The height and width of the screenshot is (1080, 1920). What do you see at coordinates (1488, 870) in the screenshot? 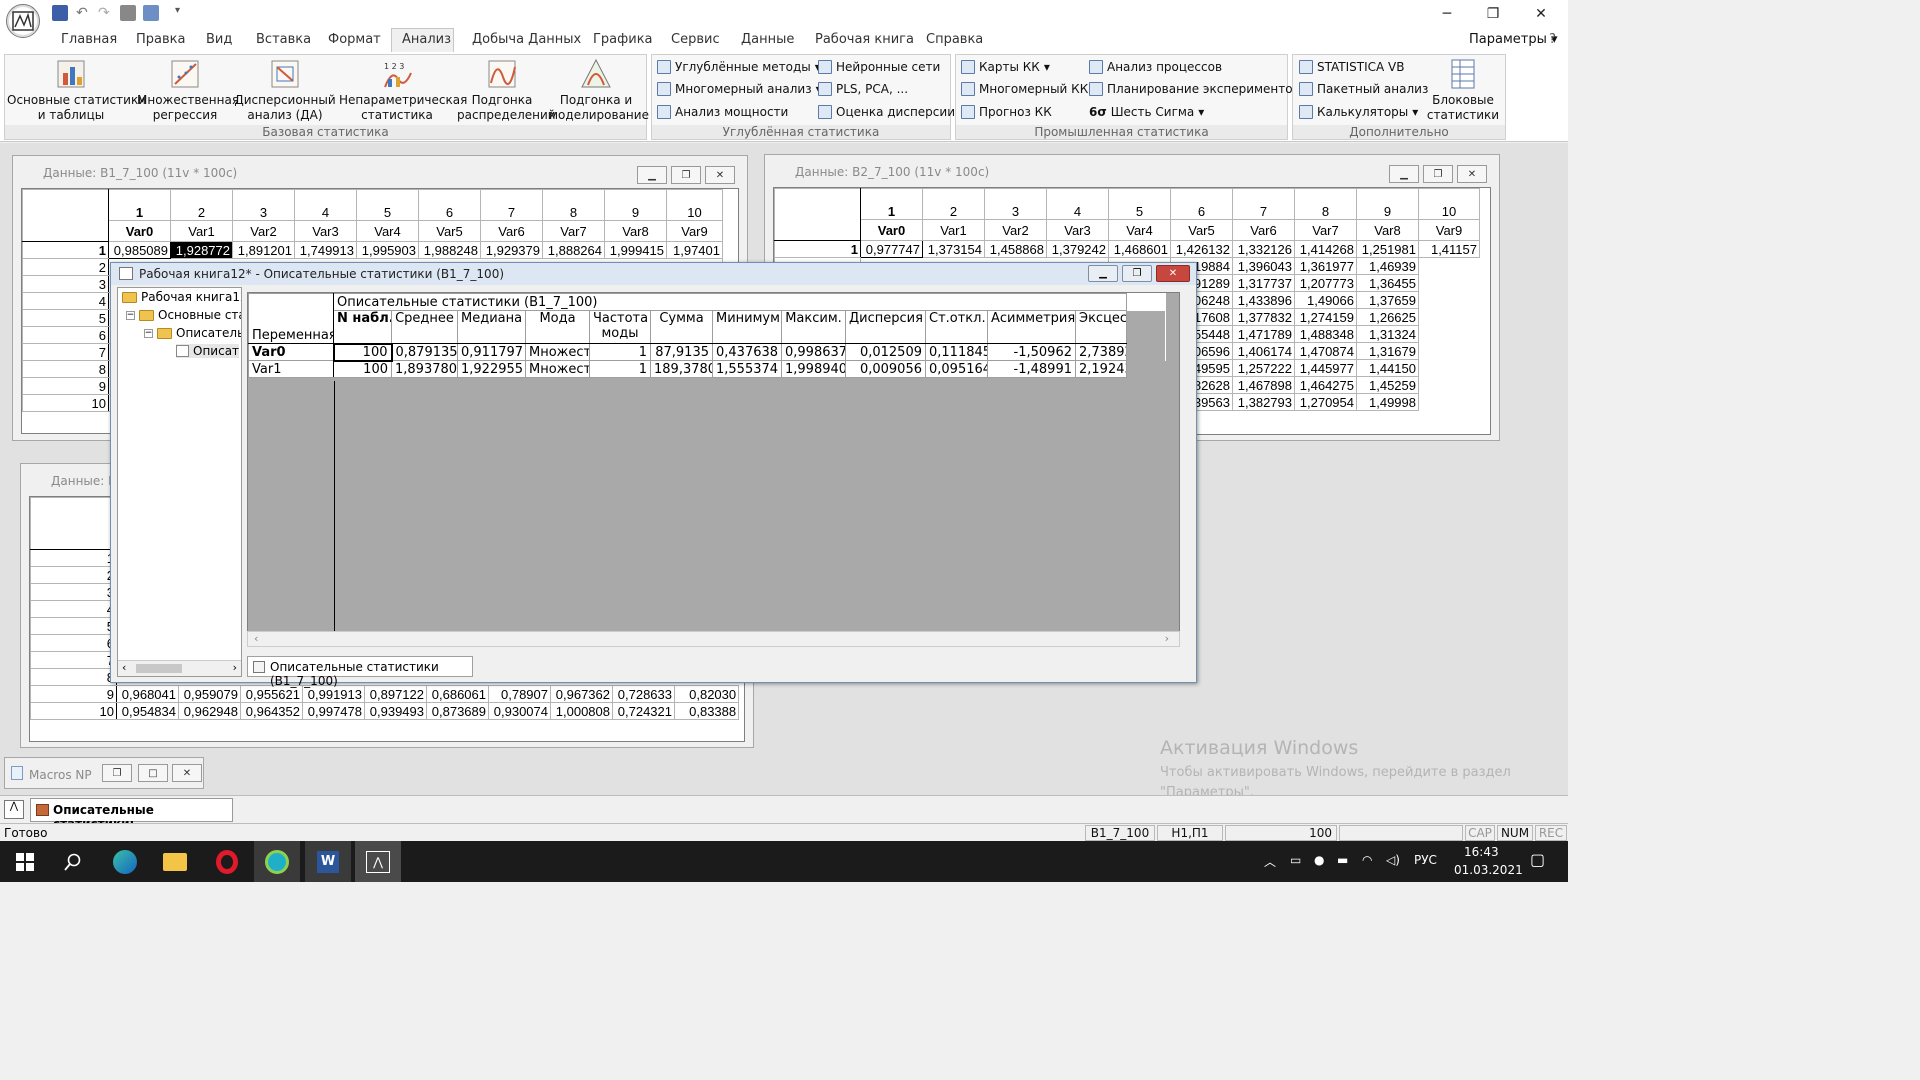
I see `clock-date: 01.03.2021` at bounding box center [1488, 870].